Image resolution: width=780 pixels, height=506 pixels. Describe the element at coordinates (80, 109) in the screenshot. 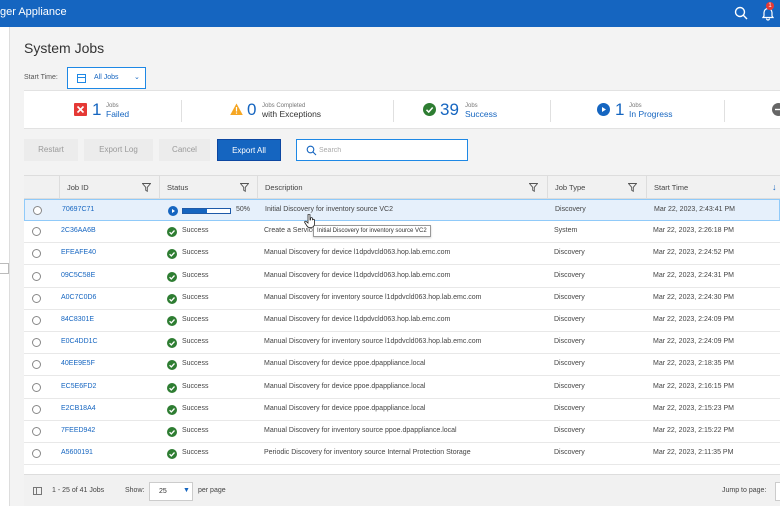

I see `failed-icon` at that location.